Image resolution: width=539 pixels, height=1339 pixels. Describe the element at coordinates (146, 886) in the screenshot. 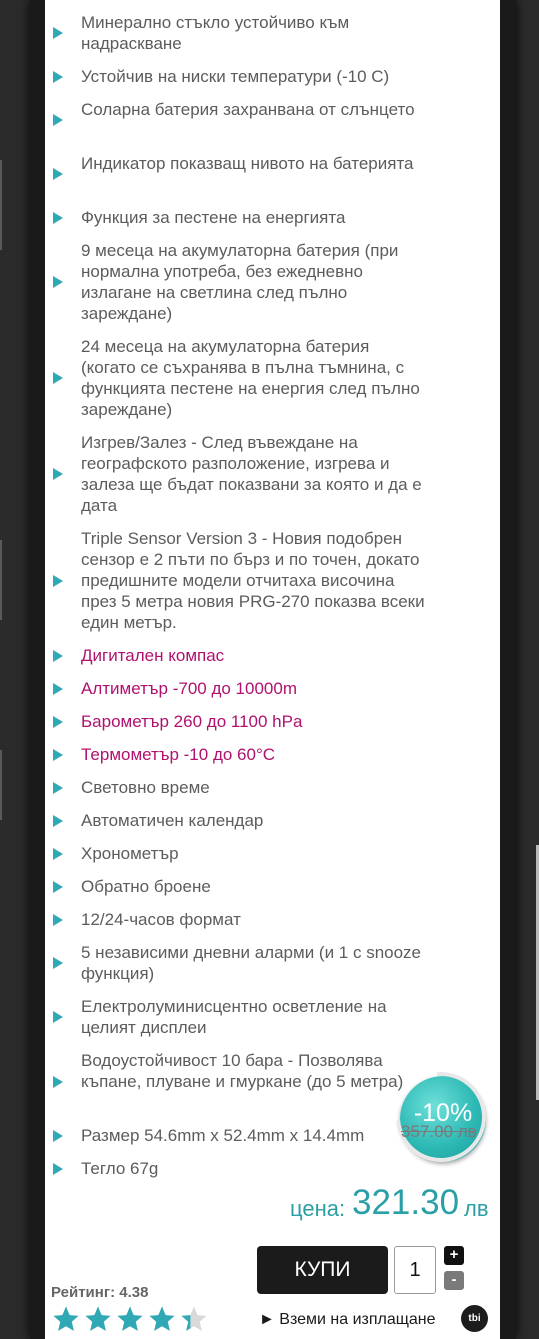

I see `feature-text: Обратно броене` at that location.